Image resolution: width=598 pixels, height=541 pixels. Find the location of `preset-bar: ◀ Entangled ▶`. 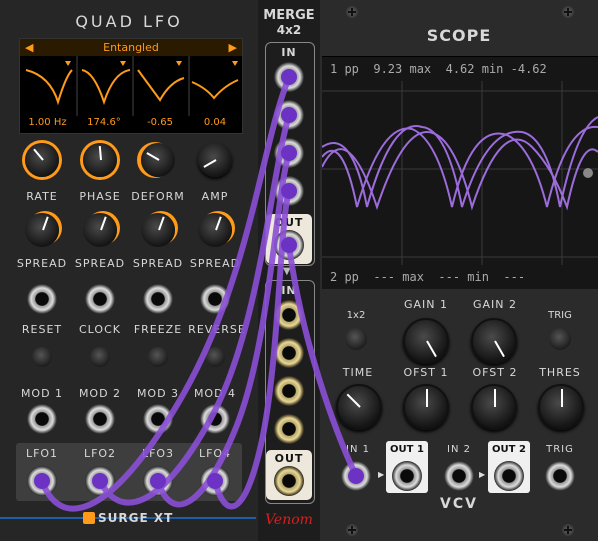

preset-bar: ◀ Entangled ▶ is located at coordinates (131, 47).